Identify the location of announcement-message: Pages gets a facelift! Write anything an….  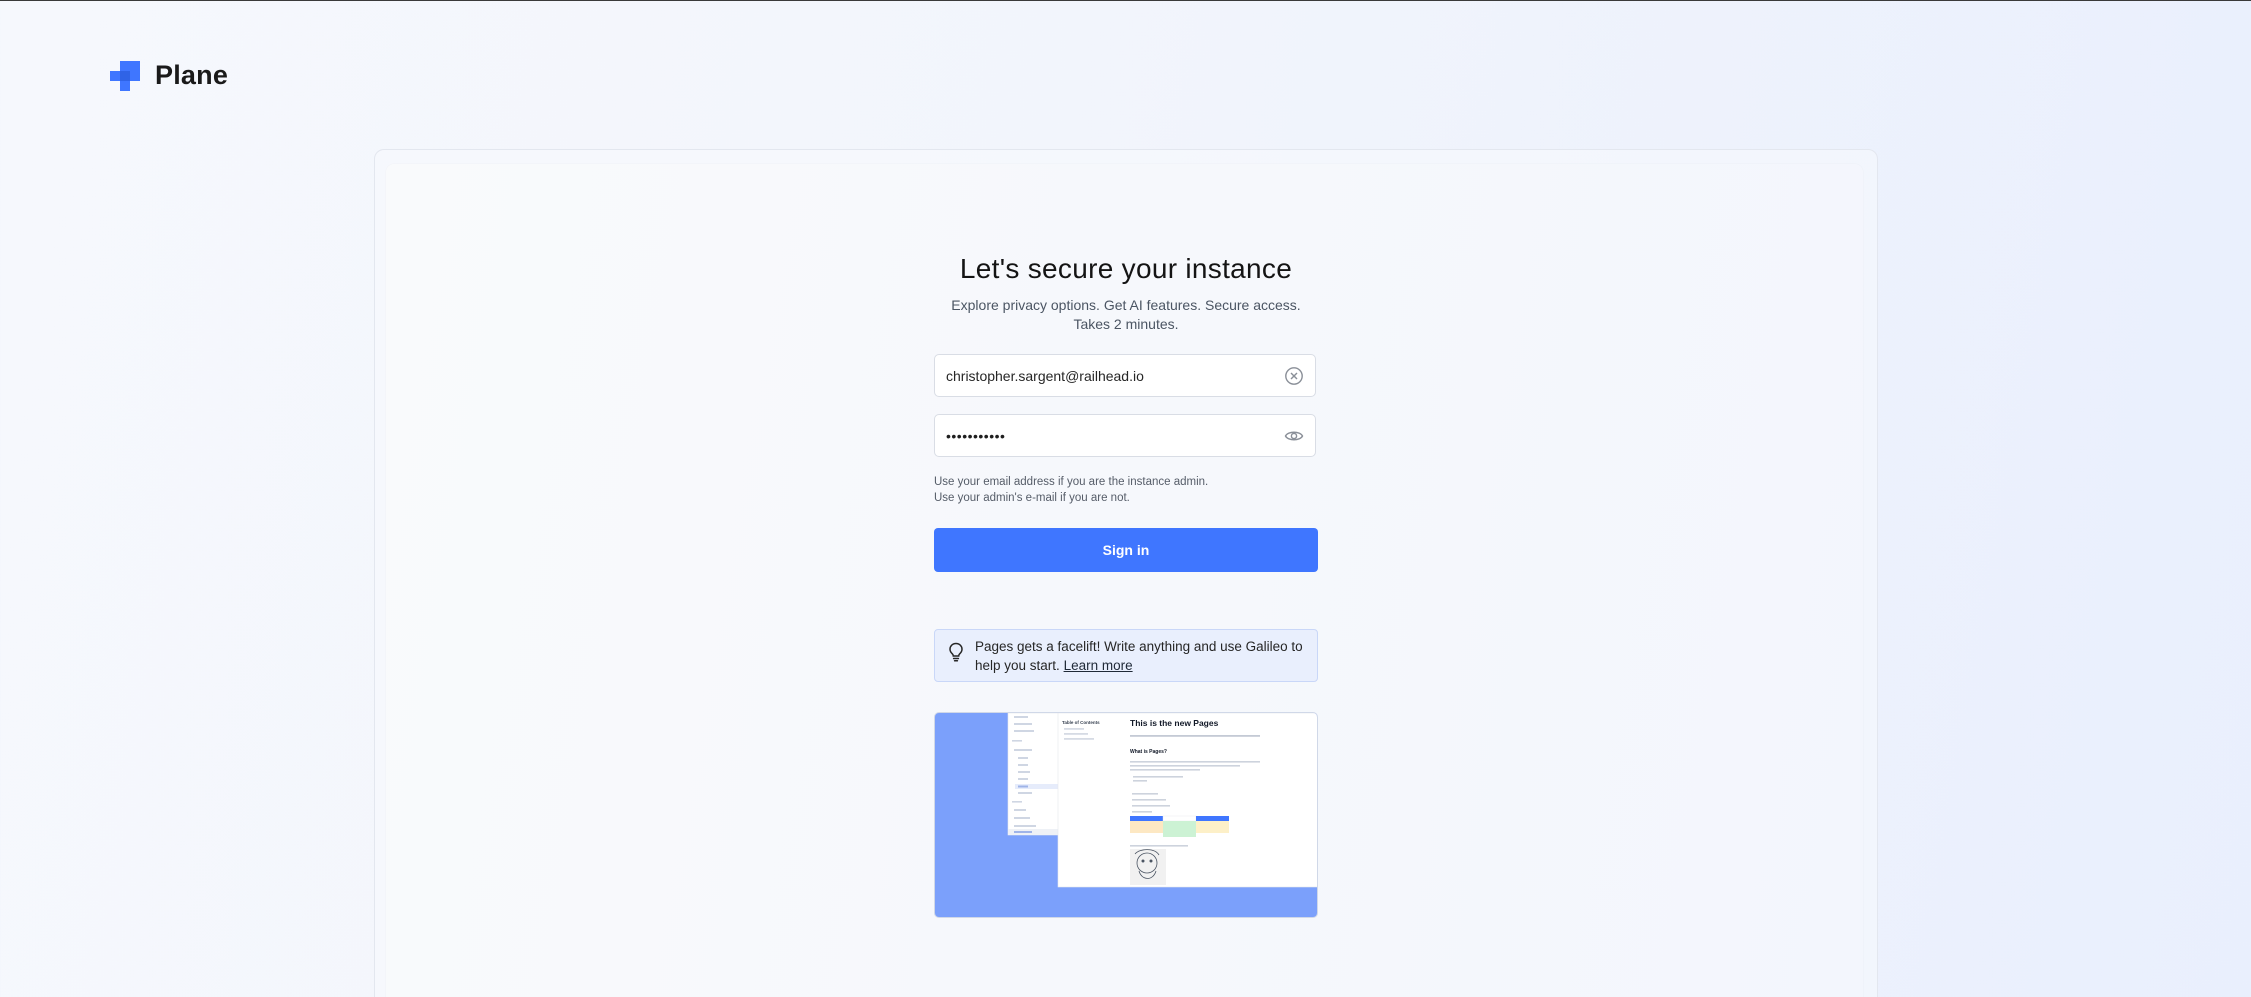
(1139, 656).